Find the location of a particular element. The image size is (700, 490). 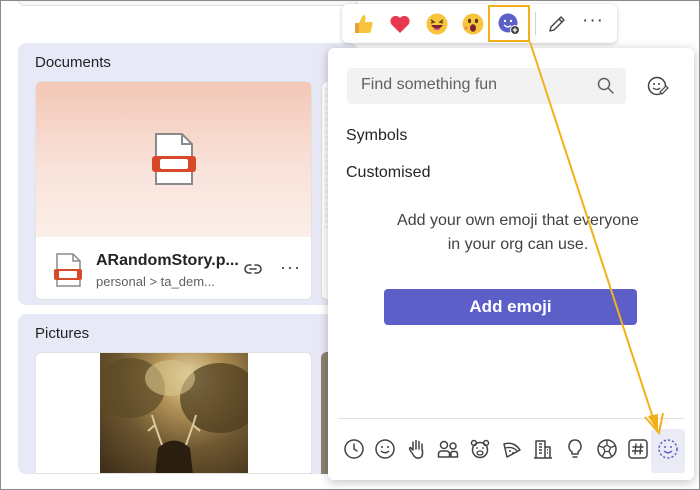

pencil-icon is located at coordinates (557, 24).